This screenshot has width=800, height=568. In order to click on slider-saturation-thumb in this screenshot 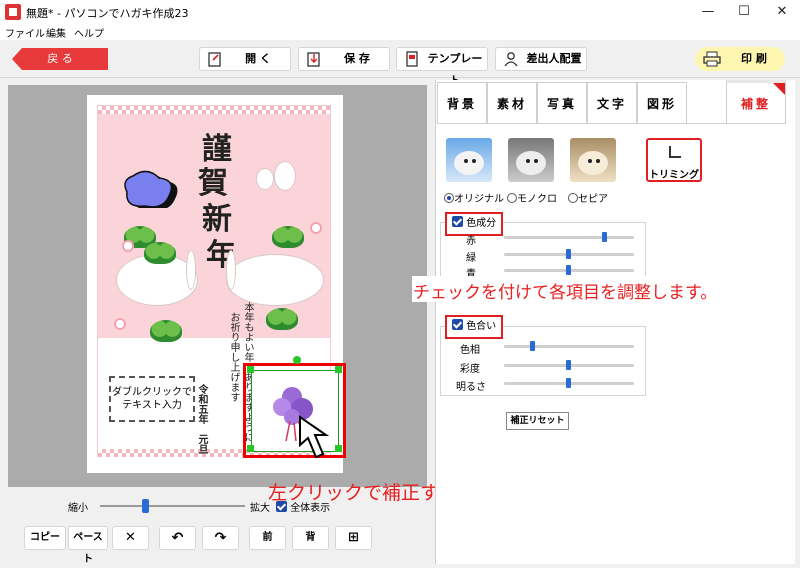, I will do `click(568, 365)`.